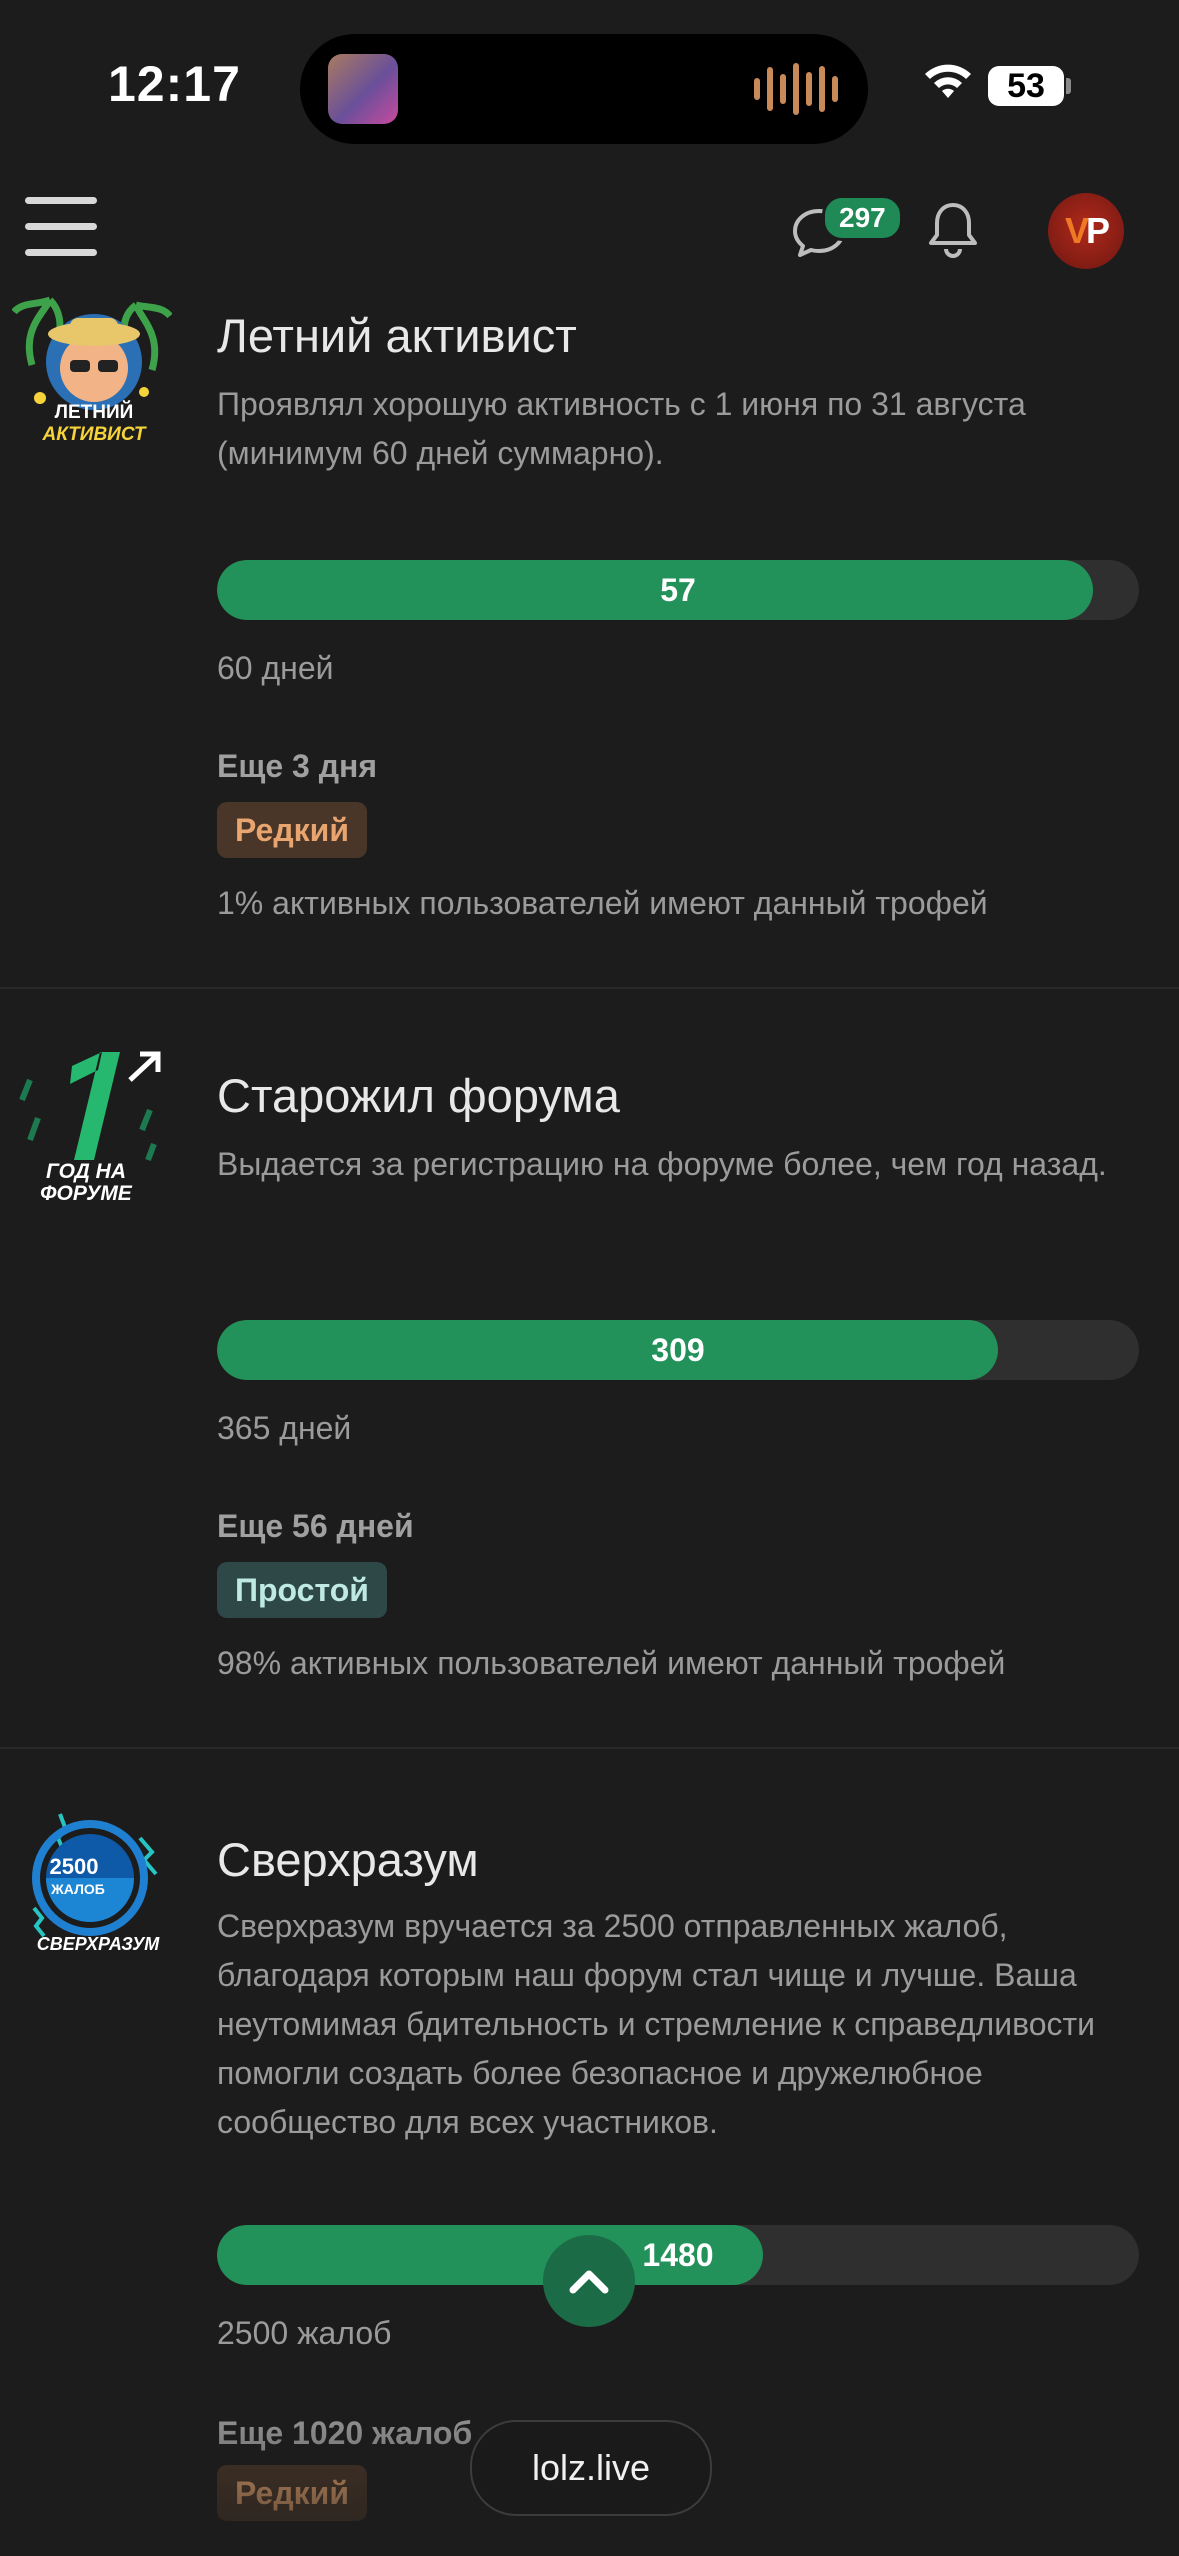  I want to click on trophy-remaining: Еще 56 дней, so click(315, 1526).